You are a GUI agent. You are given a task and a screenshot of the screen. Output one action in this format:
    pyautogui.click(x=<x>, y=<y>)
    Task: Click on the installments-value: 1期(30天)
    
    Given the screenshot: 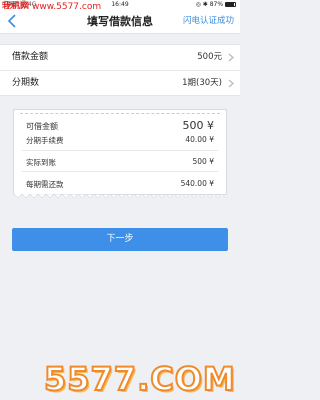 What is the action you would take?
    pyautogui.click(x=202, y=83)
    